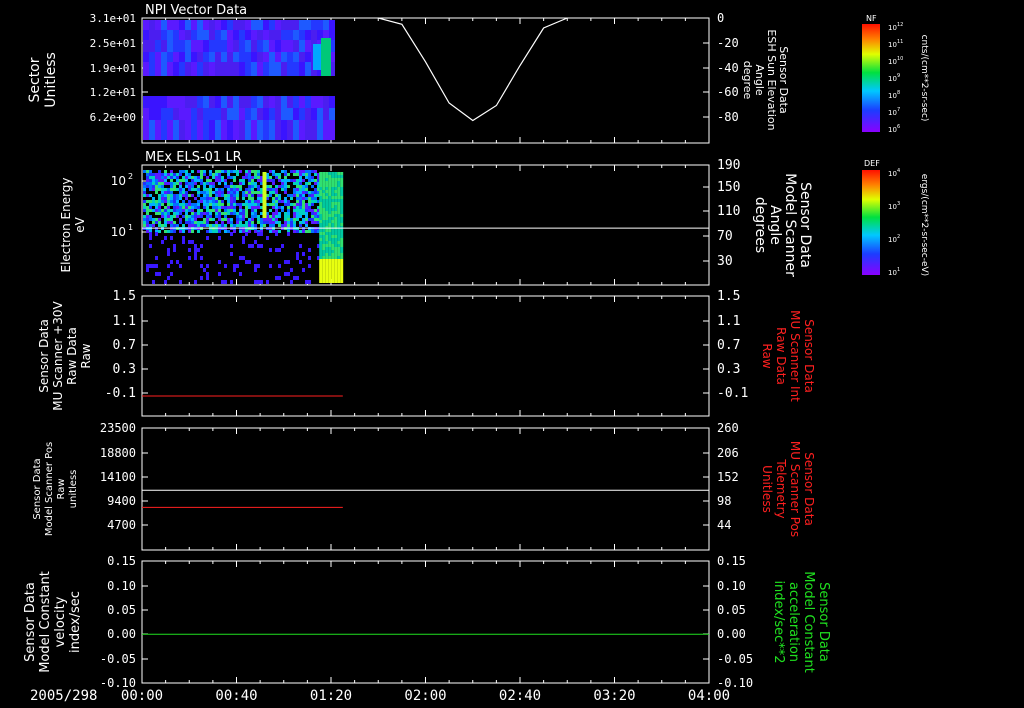  Describe the element at coordinates (118, 683) in the screenshot. I see `left-axis-tick-label: -0.10` at that location.